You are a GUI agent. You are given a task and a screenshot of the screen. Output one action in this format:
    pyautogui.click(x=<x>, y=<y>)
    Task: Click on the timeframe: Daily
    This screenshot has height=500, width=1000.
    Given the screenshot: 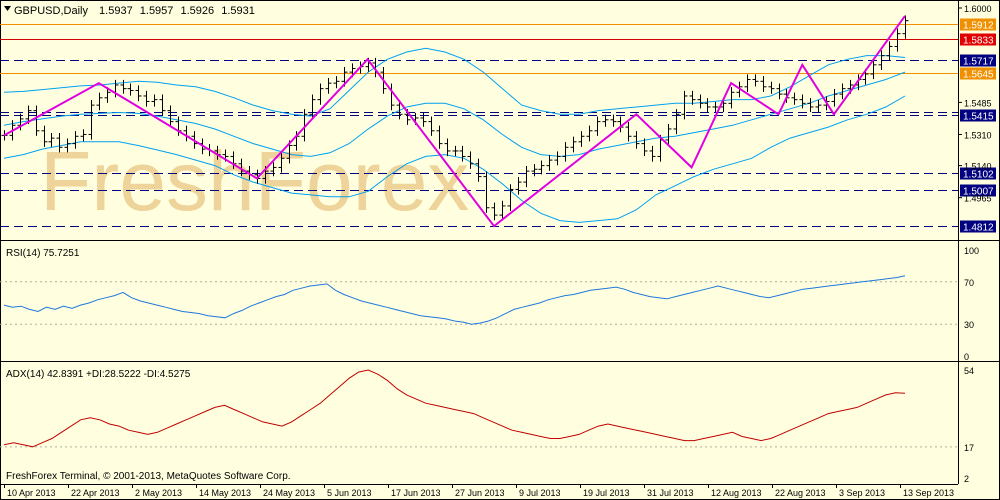 What is the action you would take?
    pyautogui.click(x=76, y=11)
    